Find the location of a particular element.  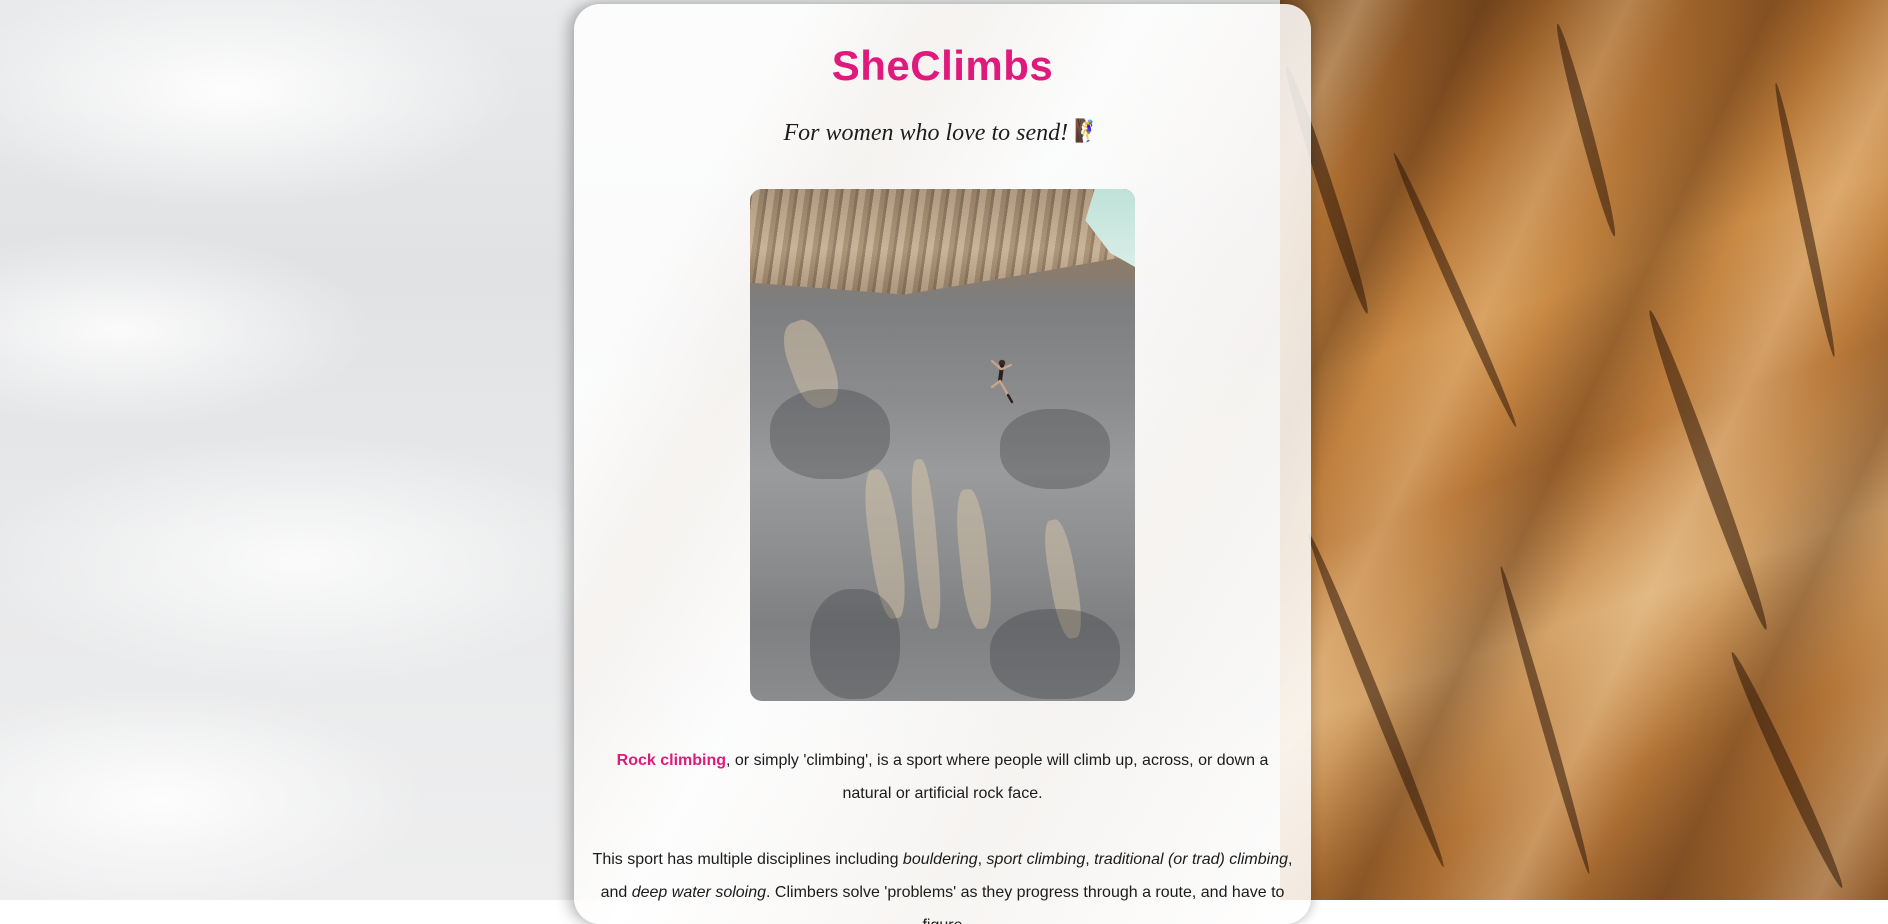

discipline-bouldering: bouldering is located at coordinates (940, 859).